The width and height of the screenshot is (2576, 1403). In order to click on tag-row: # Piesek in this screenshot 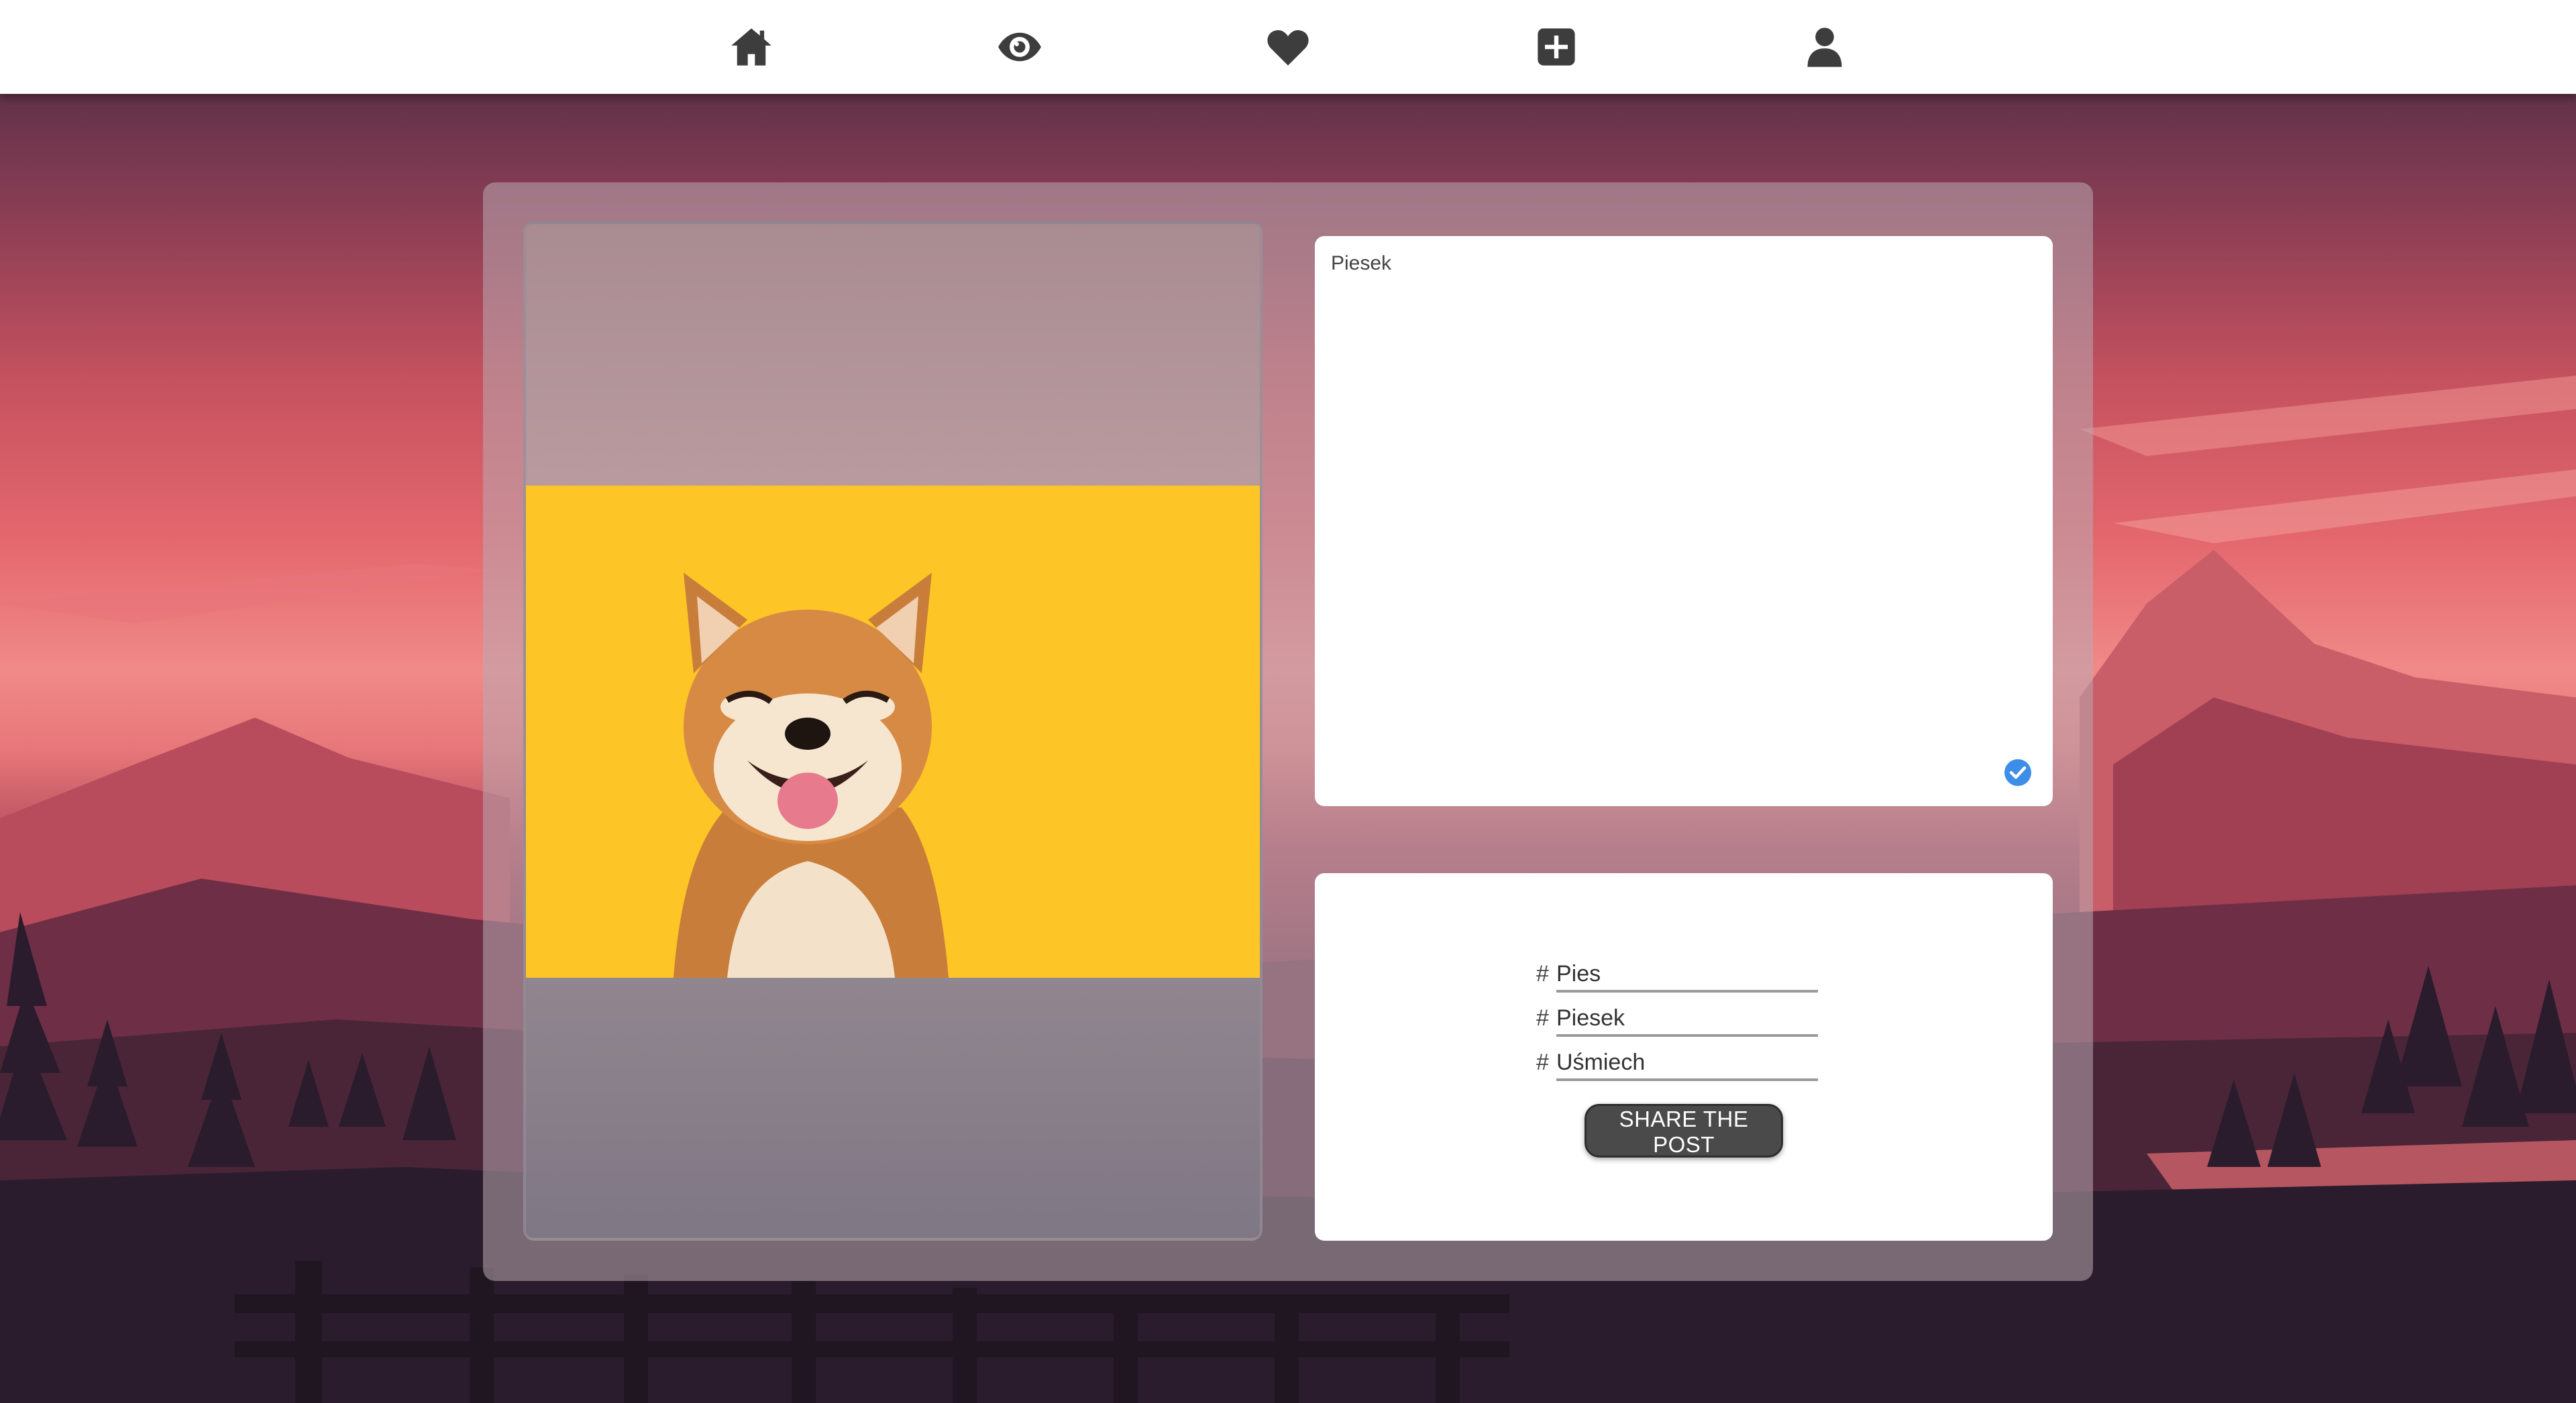, I will do `click(1677, 1018)`.